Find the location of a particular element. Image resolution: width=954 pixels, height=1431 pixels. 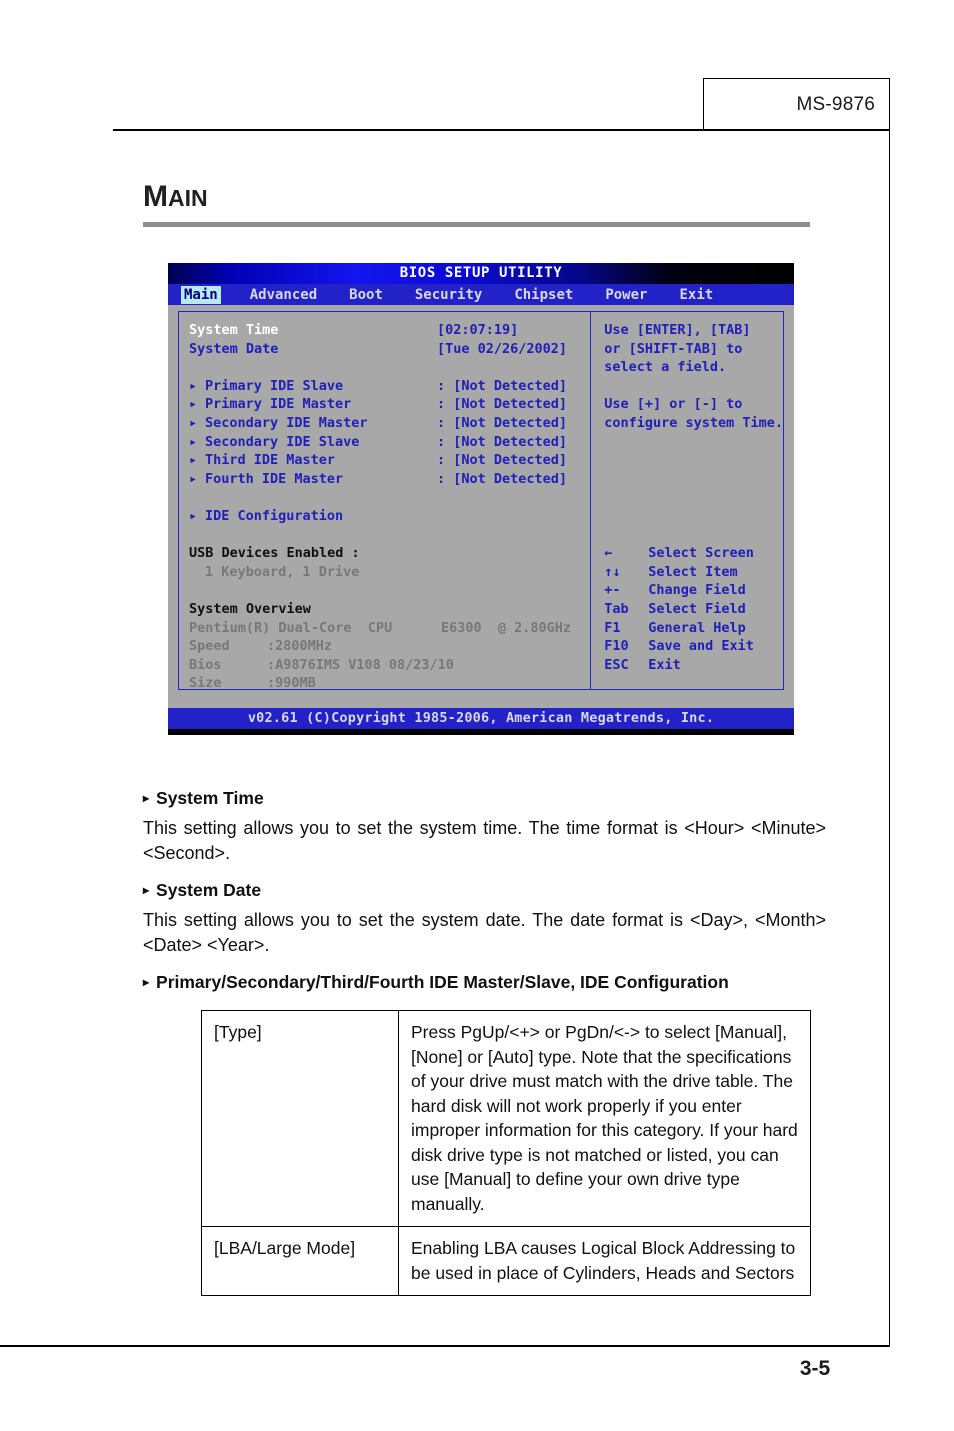

speed-value: :2800MHz is located at coordinates (300, 646).